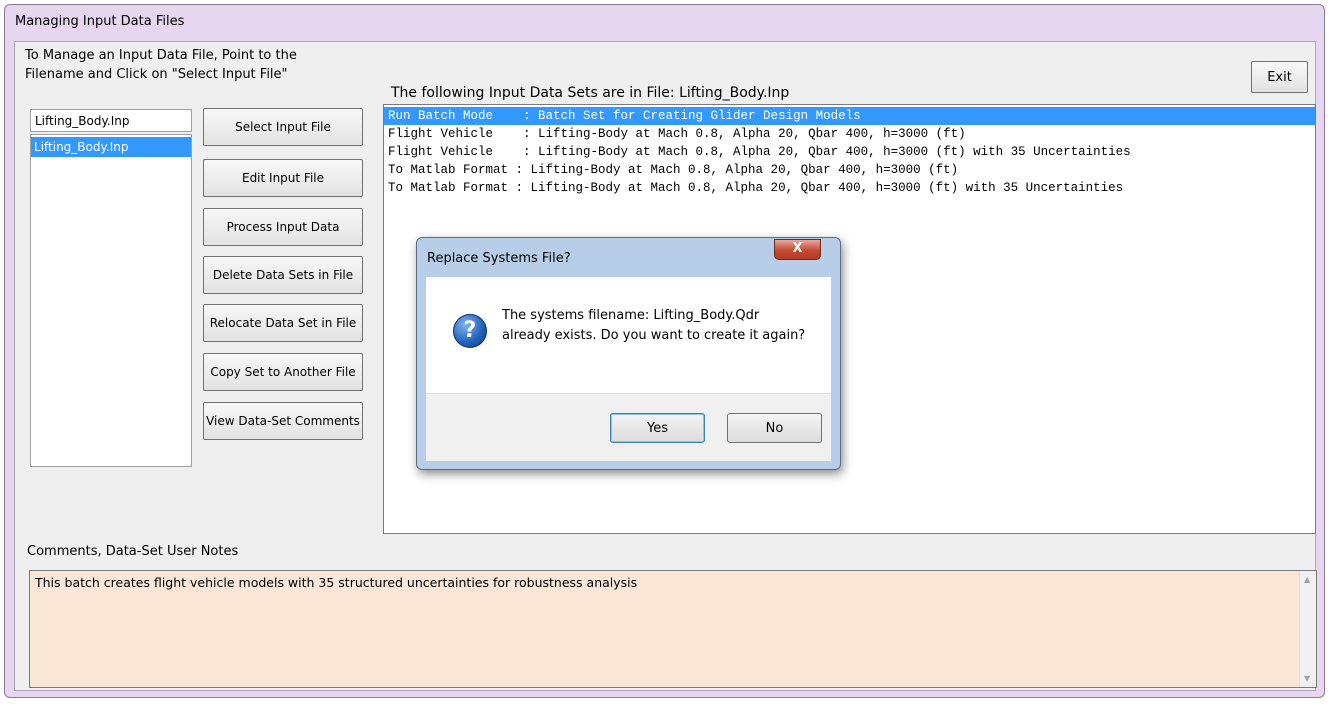 This screenshot has height=704, width=1331. What do you see at coordinates (283, 372) in the screenshot?
I see `copy-set-button: Copy Set to Another File` at bounding box center [283, 372].